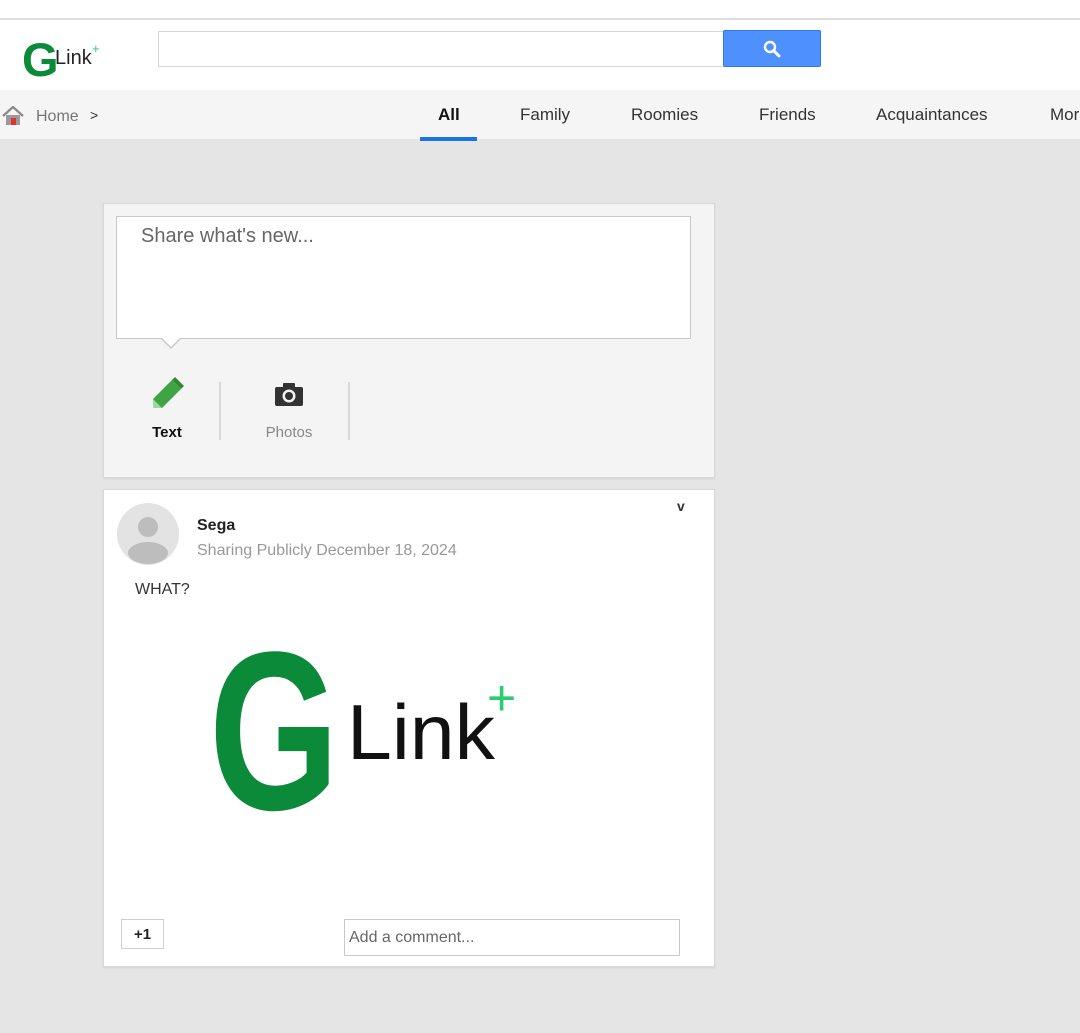 The image size is (1080, 1033). I want to click on default-avatar-icon, so click(148, 540).